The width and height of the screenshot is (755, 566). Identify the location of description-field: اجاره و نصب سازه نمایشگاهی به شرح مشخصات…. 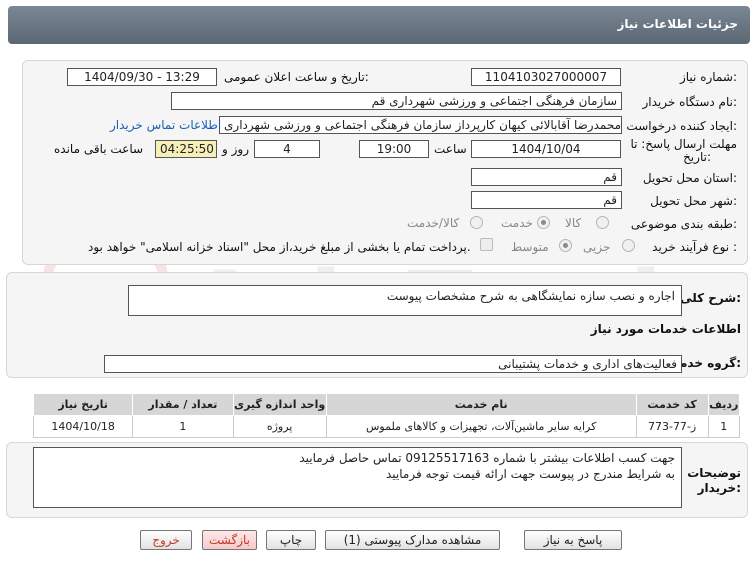
(405, 300).